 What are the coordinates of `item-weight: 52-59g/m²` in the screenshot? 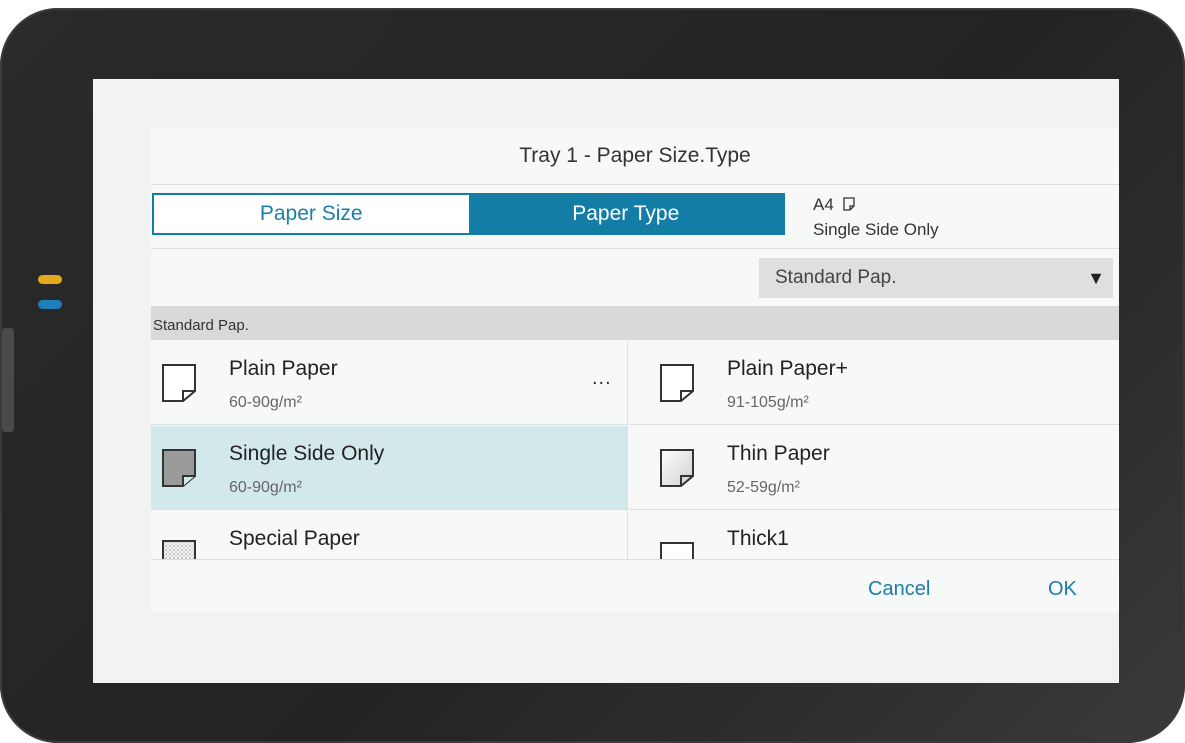 It's located at (763, 487).